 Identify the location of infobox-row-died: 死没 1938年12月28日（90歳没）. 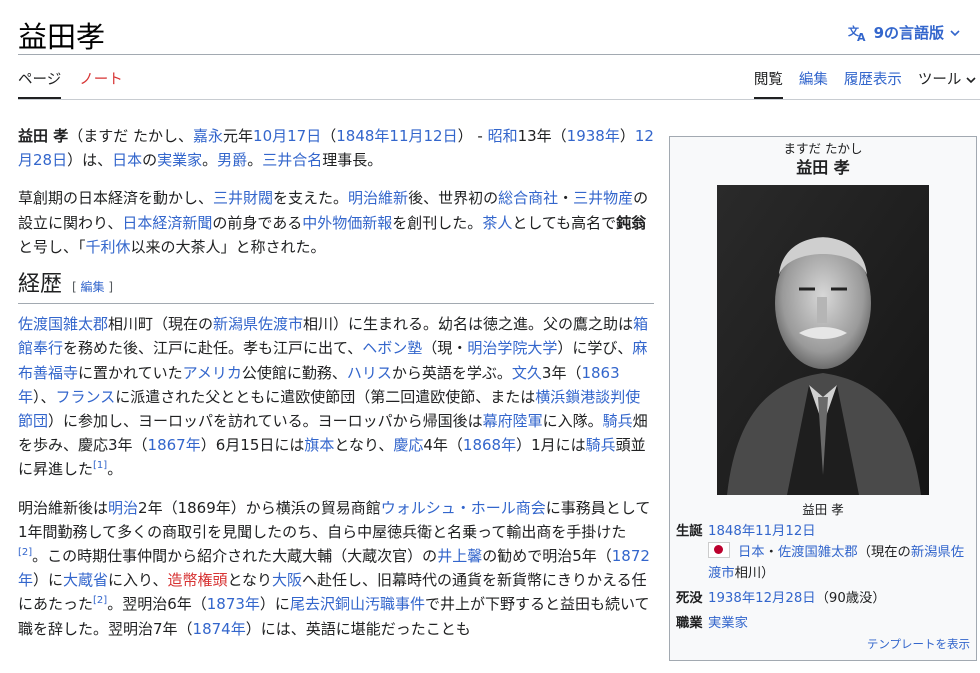
(823, 598).